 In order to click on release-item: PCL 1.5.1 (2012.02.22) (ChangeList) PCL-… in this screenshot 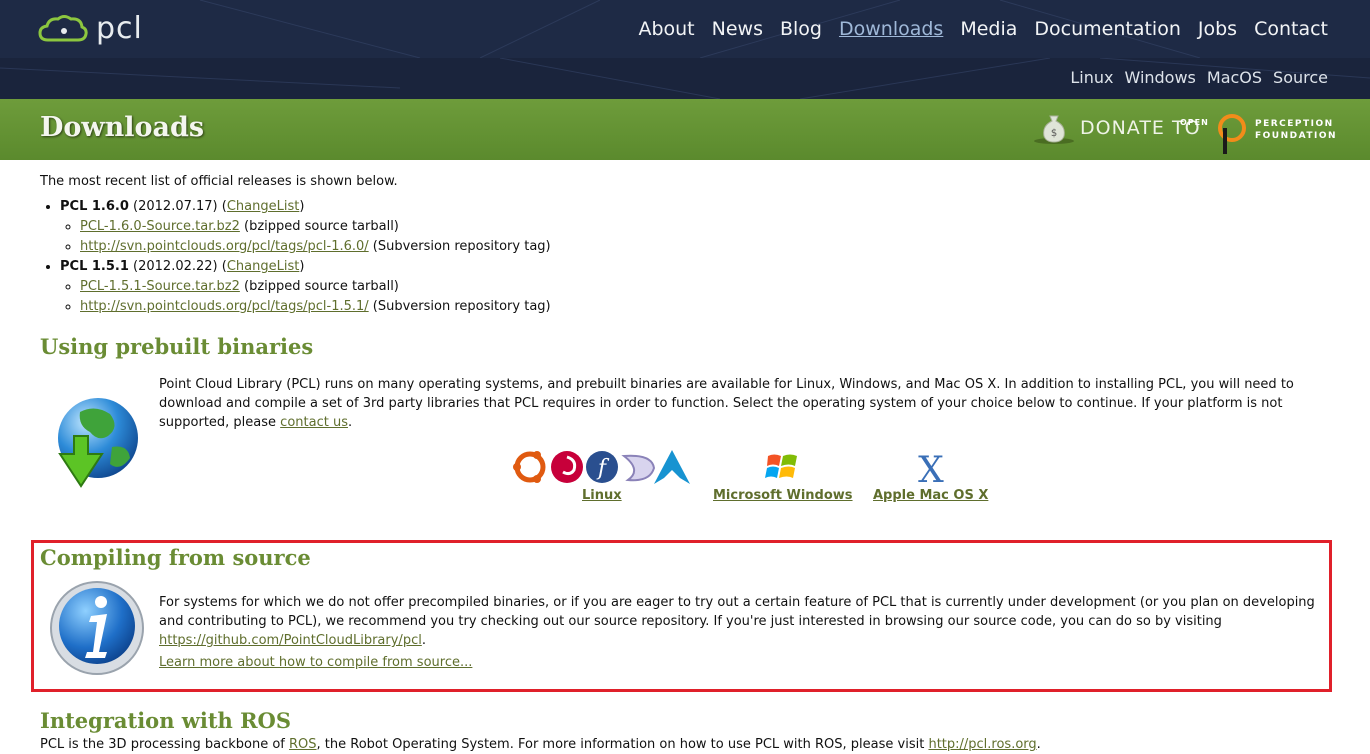, I will do `click(695, 287)`.